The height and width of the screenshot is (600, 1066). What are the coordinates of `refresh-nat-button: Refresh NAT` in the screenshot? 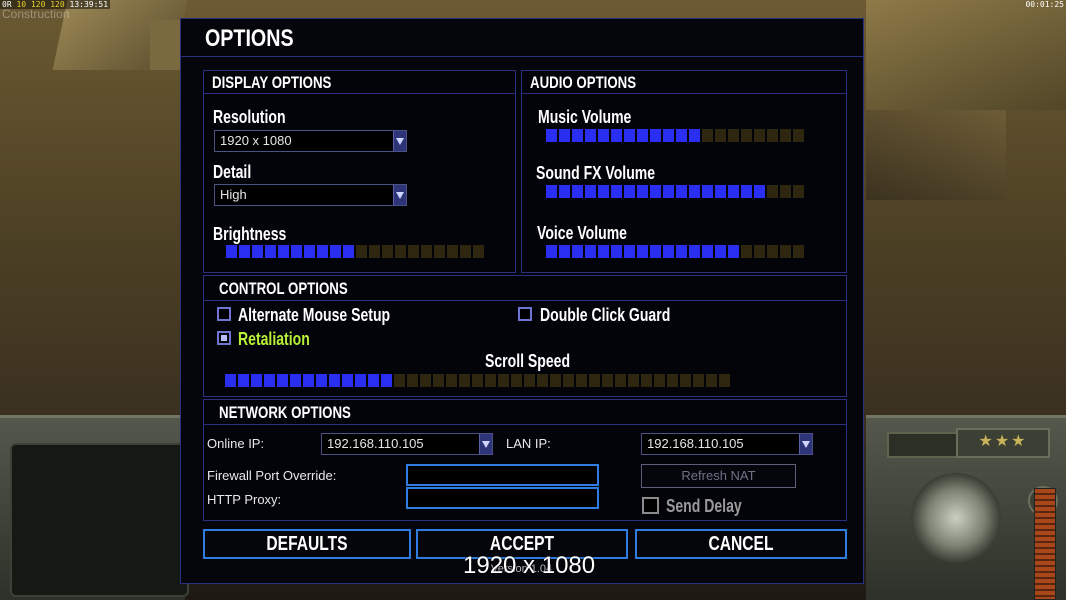 It's located at (718, 476).